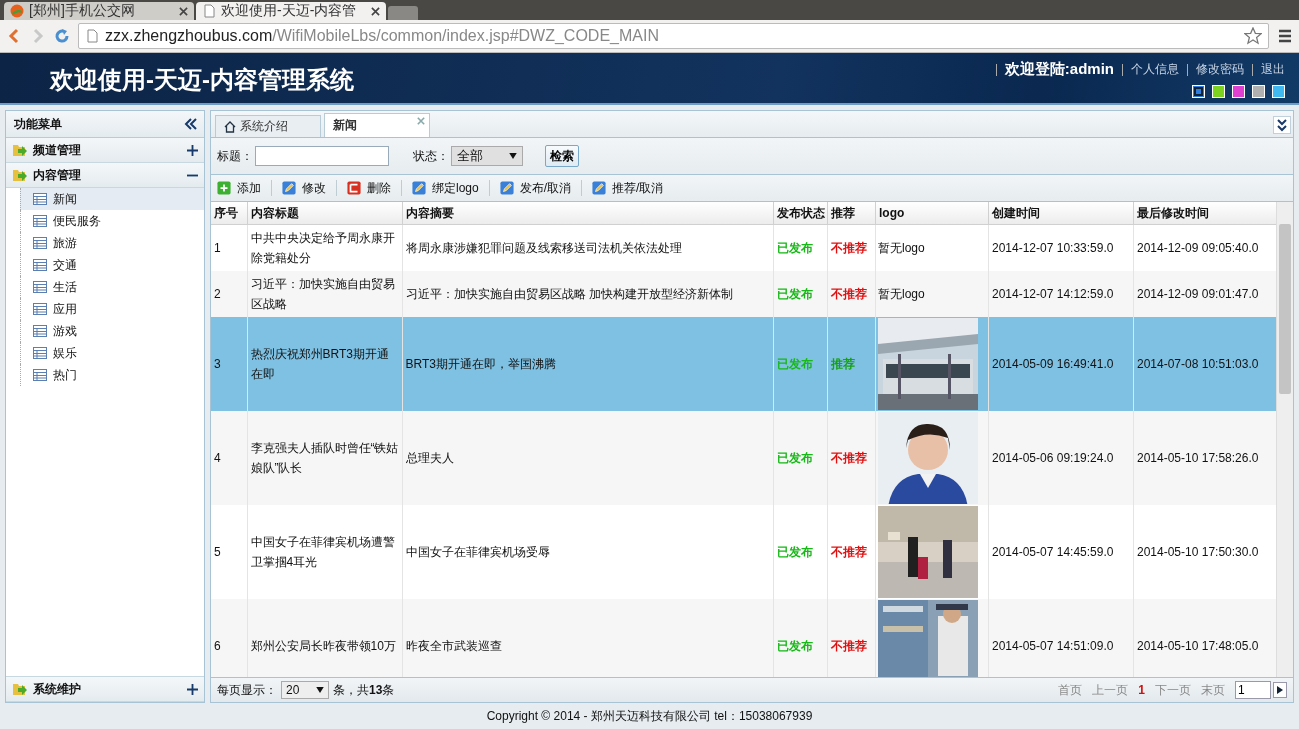 The width and height of the screenshot is (1299, 729). I want to click on status-dropdown: 全部, so click(487, 156).